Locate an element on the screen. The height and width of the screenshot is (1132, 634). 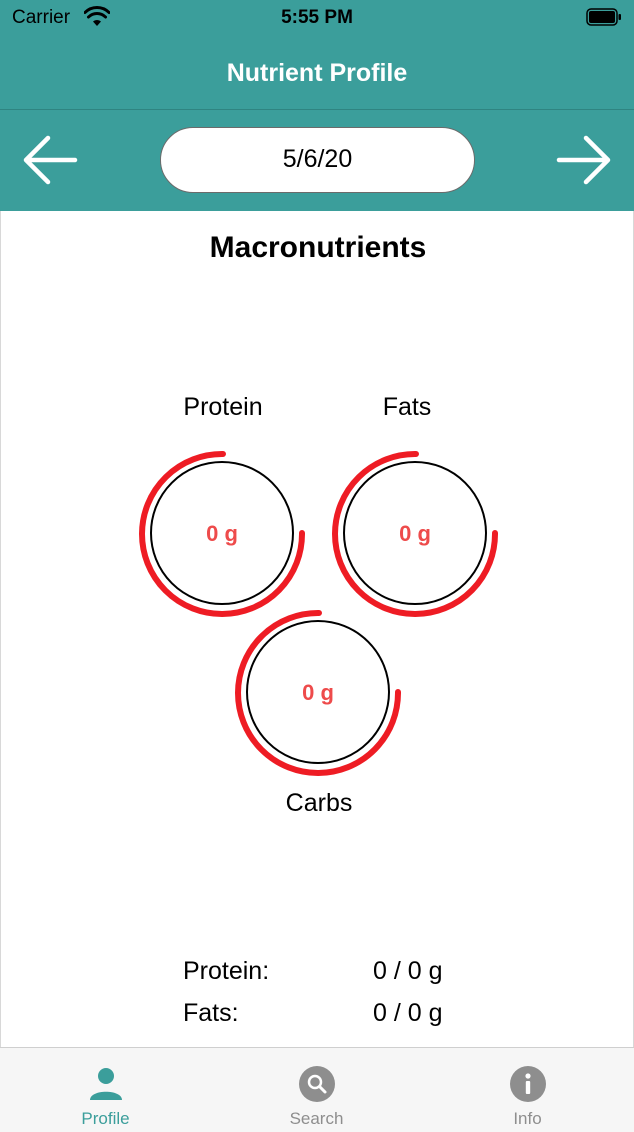
page-title: Nutrient Profile is located at coordinates (317, 73).